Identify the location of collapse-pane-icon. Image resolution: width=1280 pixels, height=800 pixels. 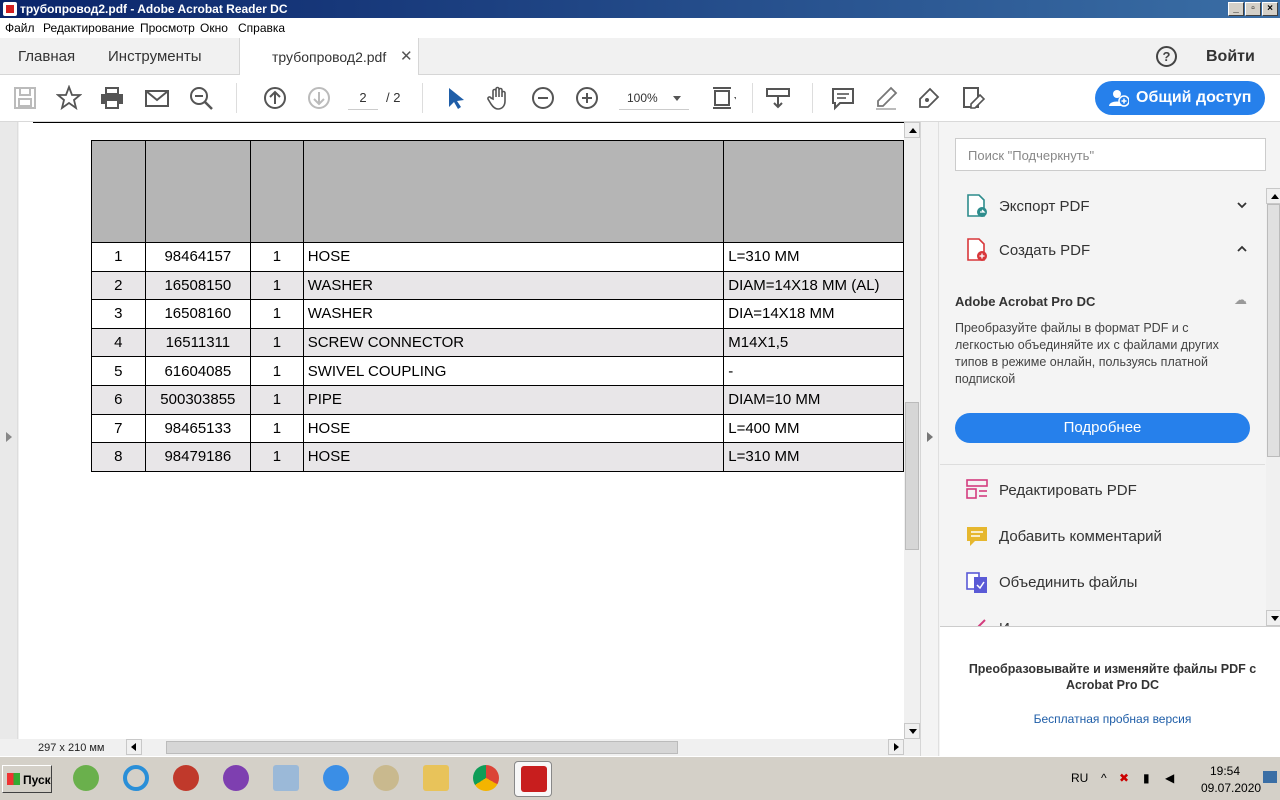
(930, 437).